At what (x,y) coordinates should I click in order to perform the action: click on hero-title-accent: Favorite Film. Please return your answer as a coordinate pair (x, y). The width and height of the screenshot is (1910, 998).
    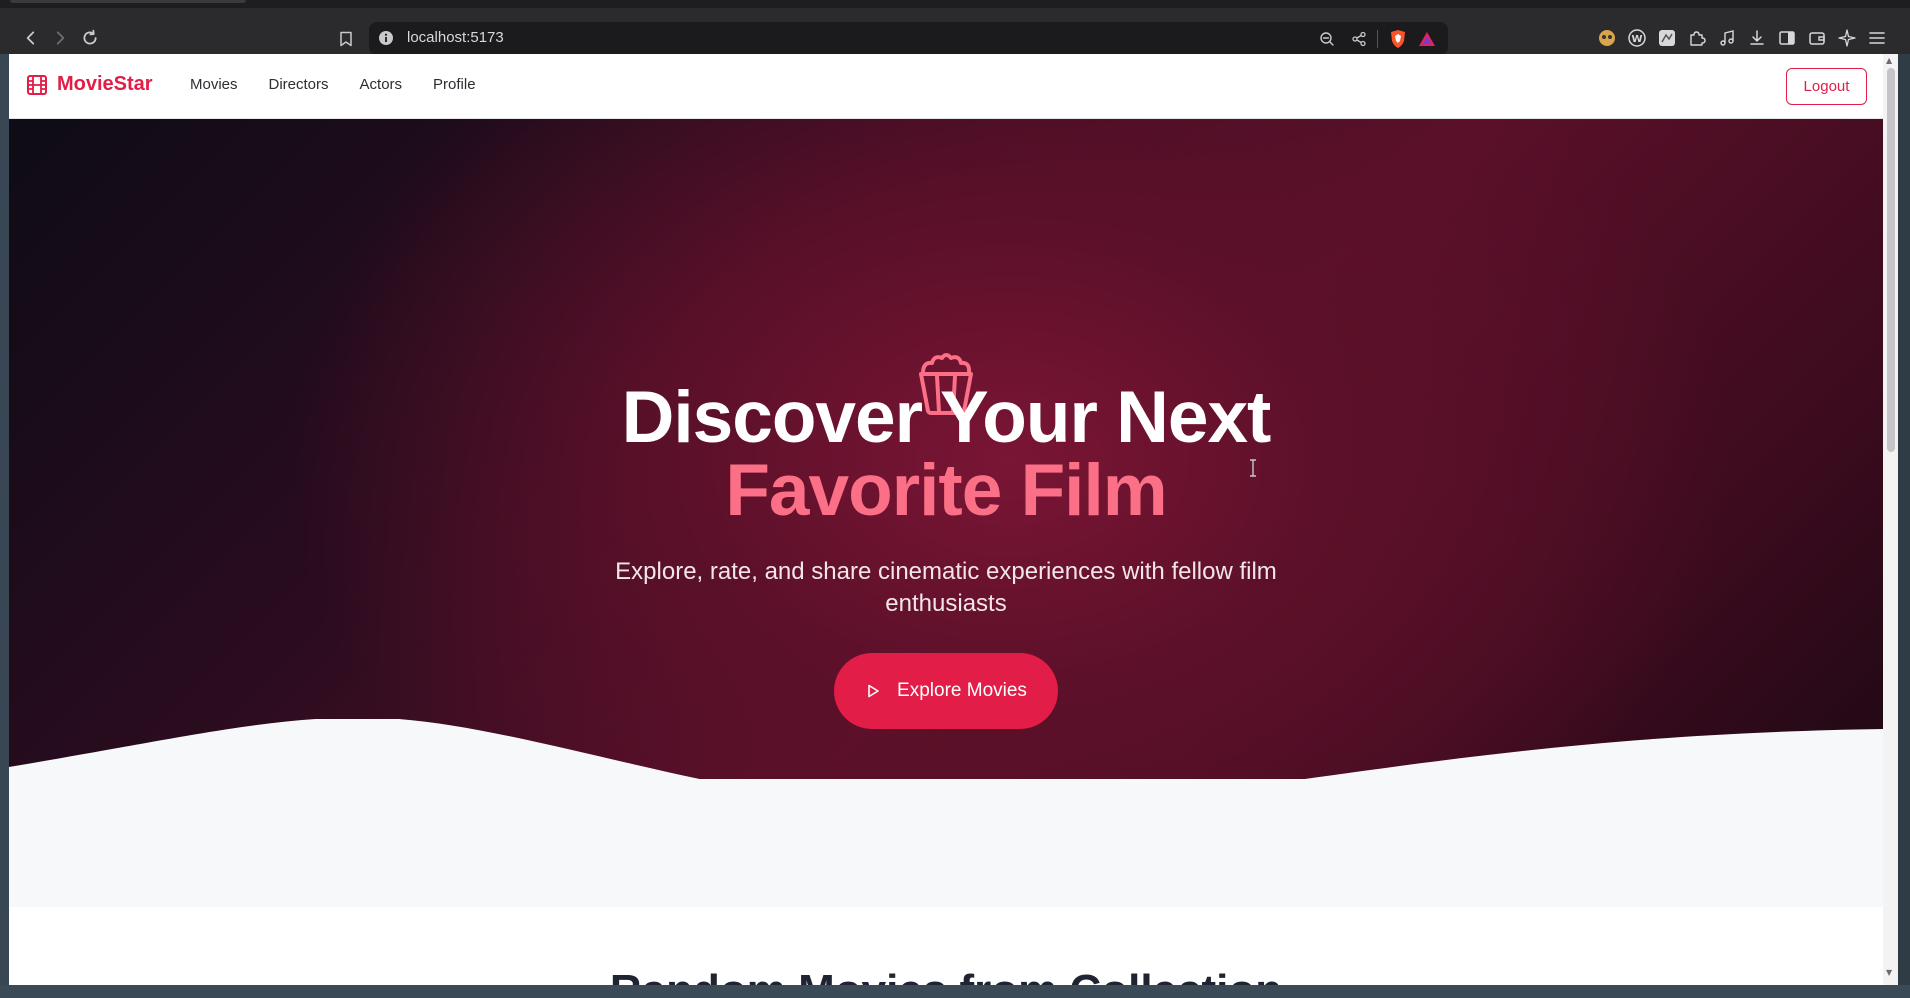
    Looking at the image, I should click on (946, 490).